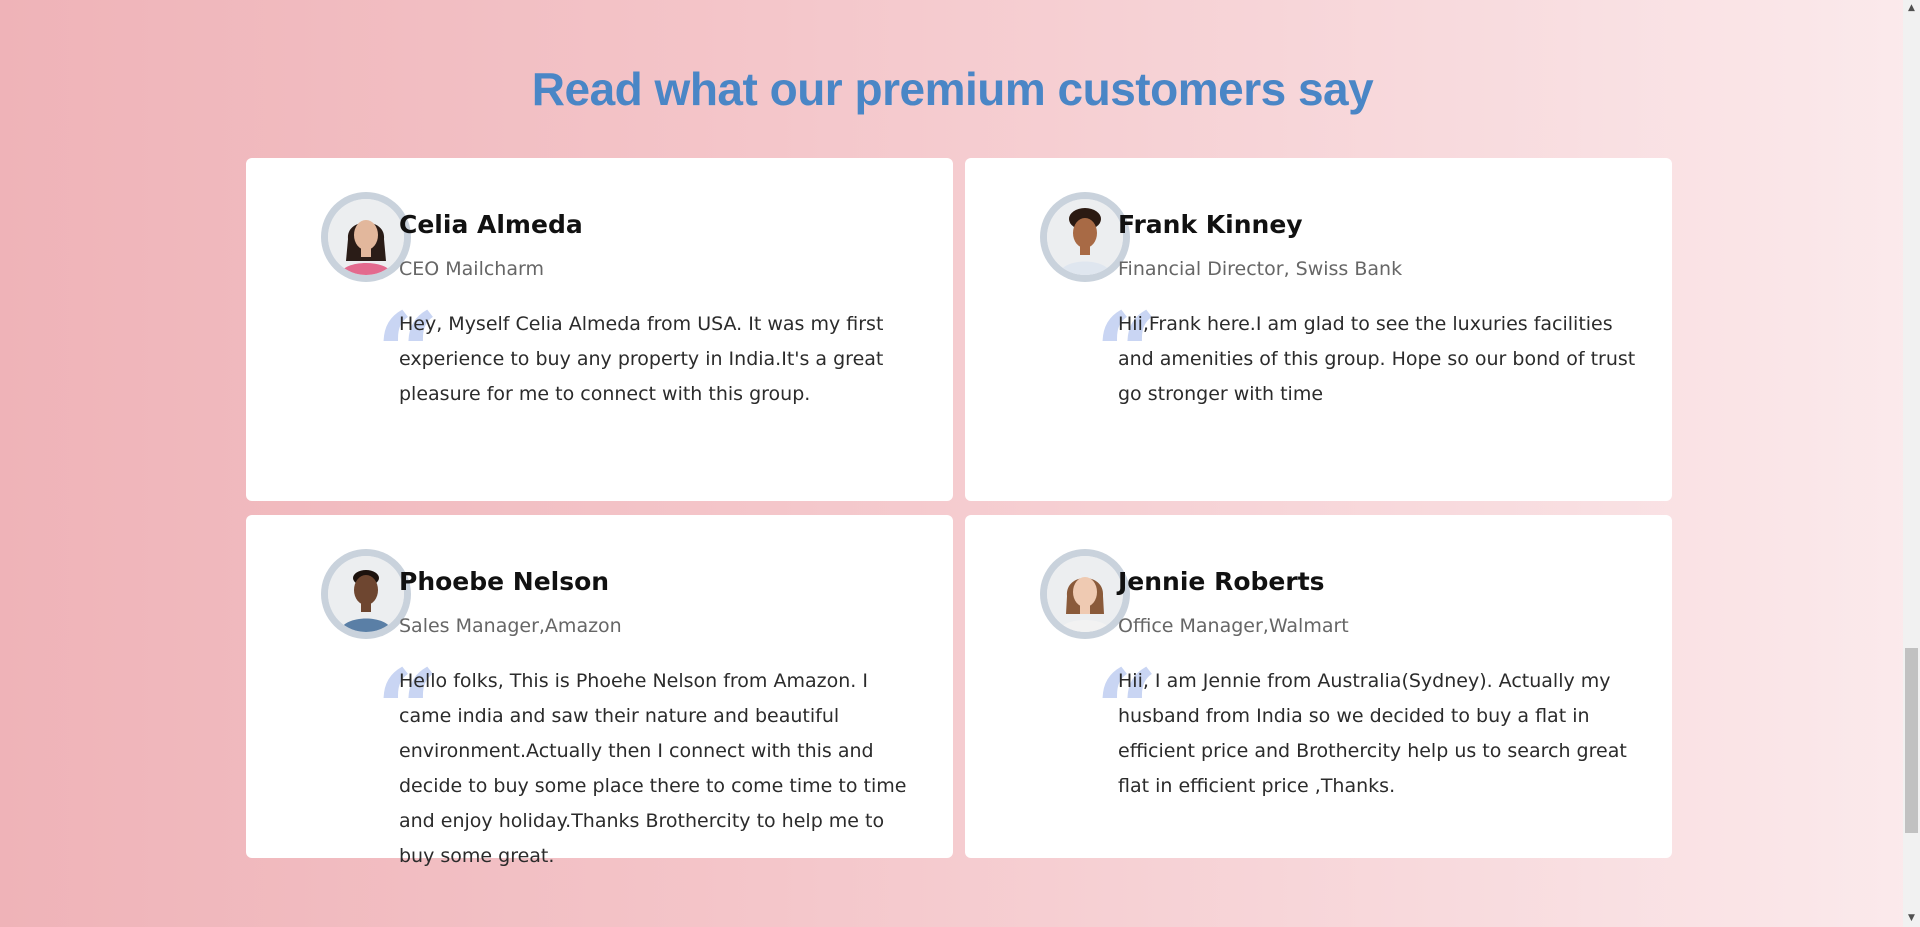 The image size is (1920, 927). I want to click on section-heading: Read what our premium customers say, so click(952, 89).